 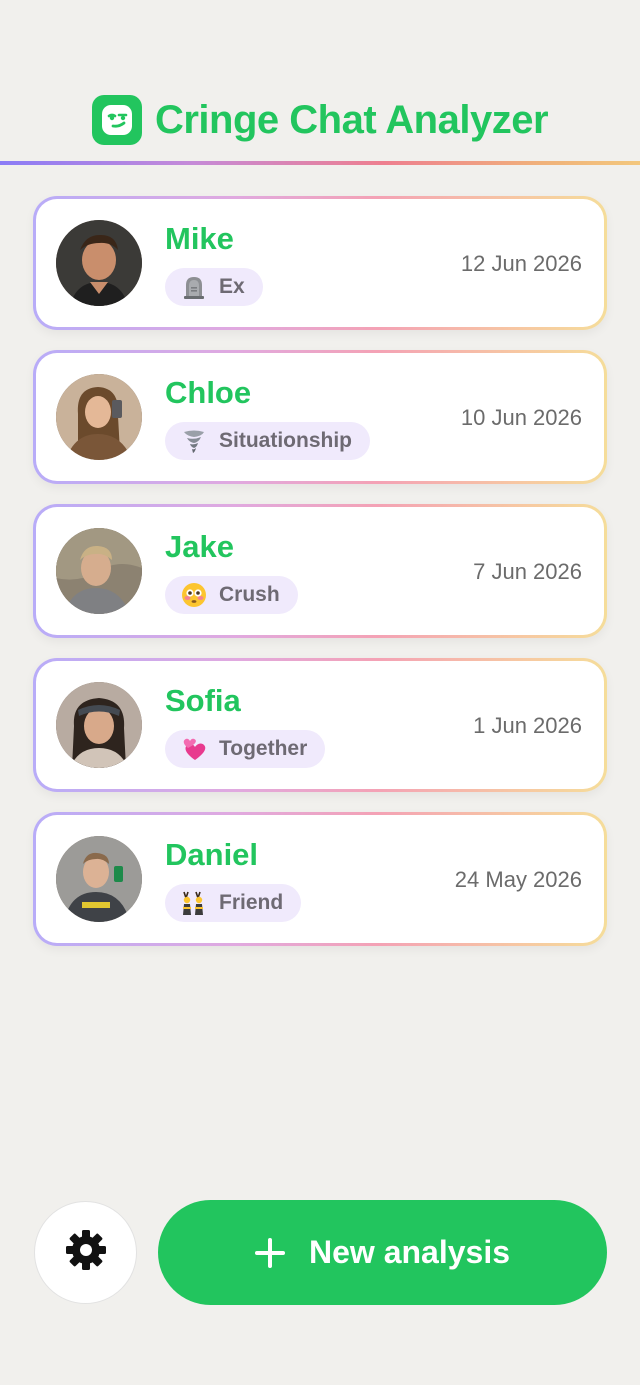 What do you see at coordinates (527, 725) in the screenshot?
I see `chat-date: 1 Jun 2026` at bounding box center [527, 725].